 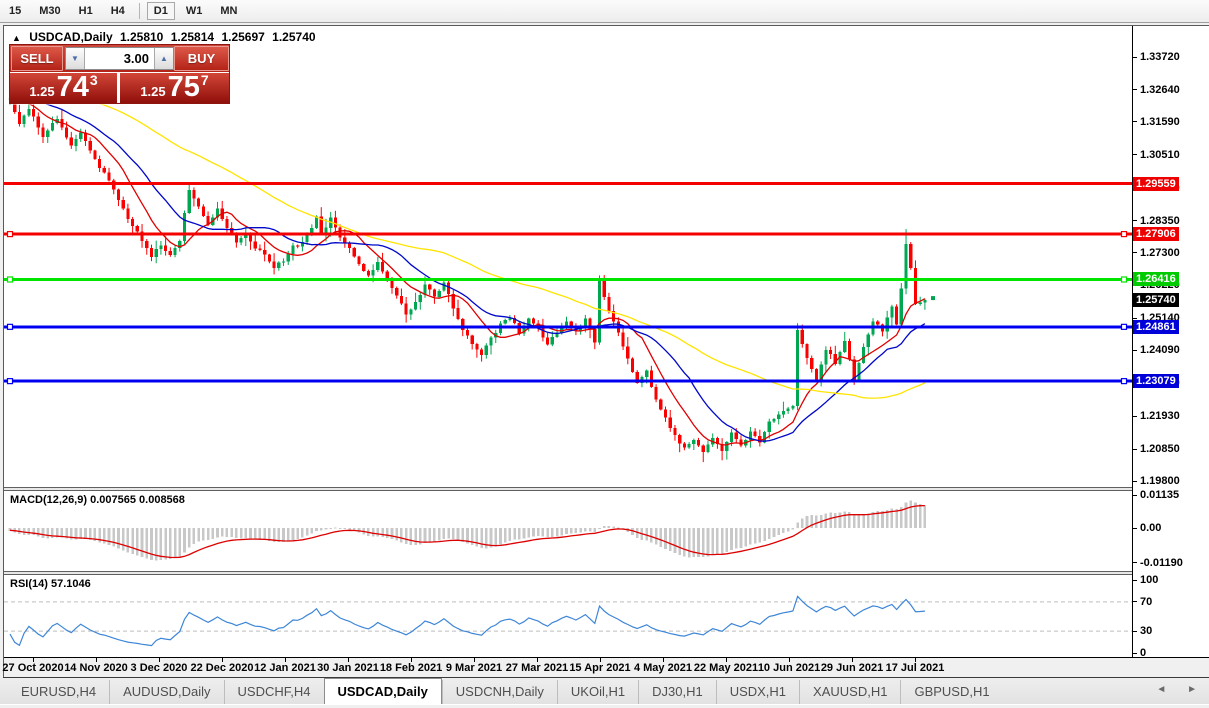 I want to click on timeframe-button-h1: H1, so click(x=86, y=11).